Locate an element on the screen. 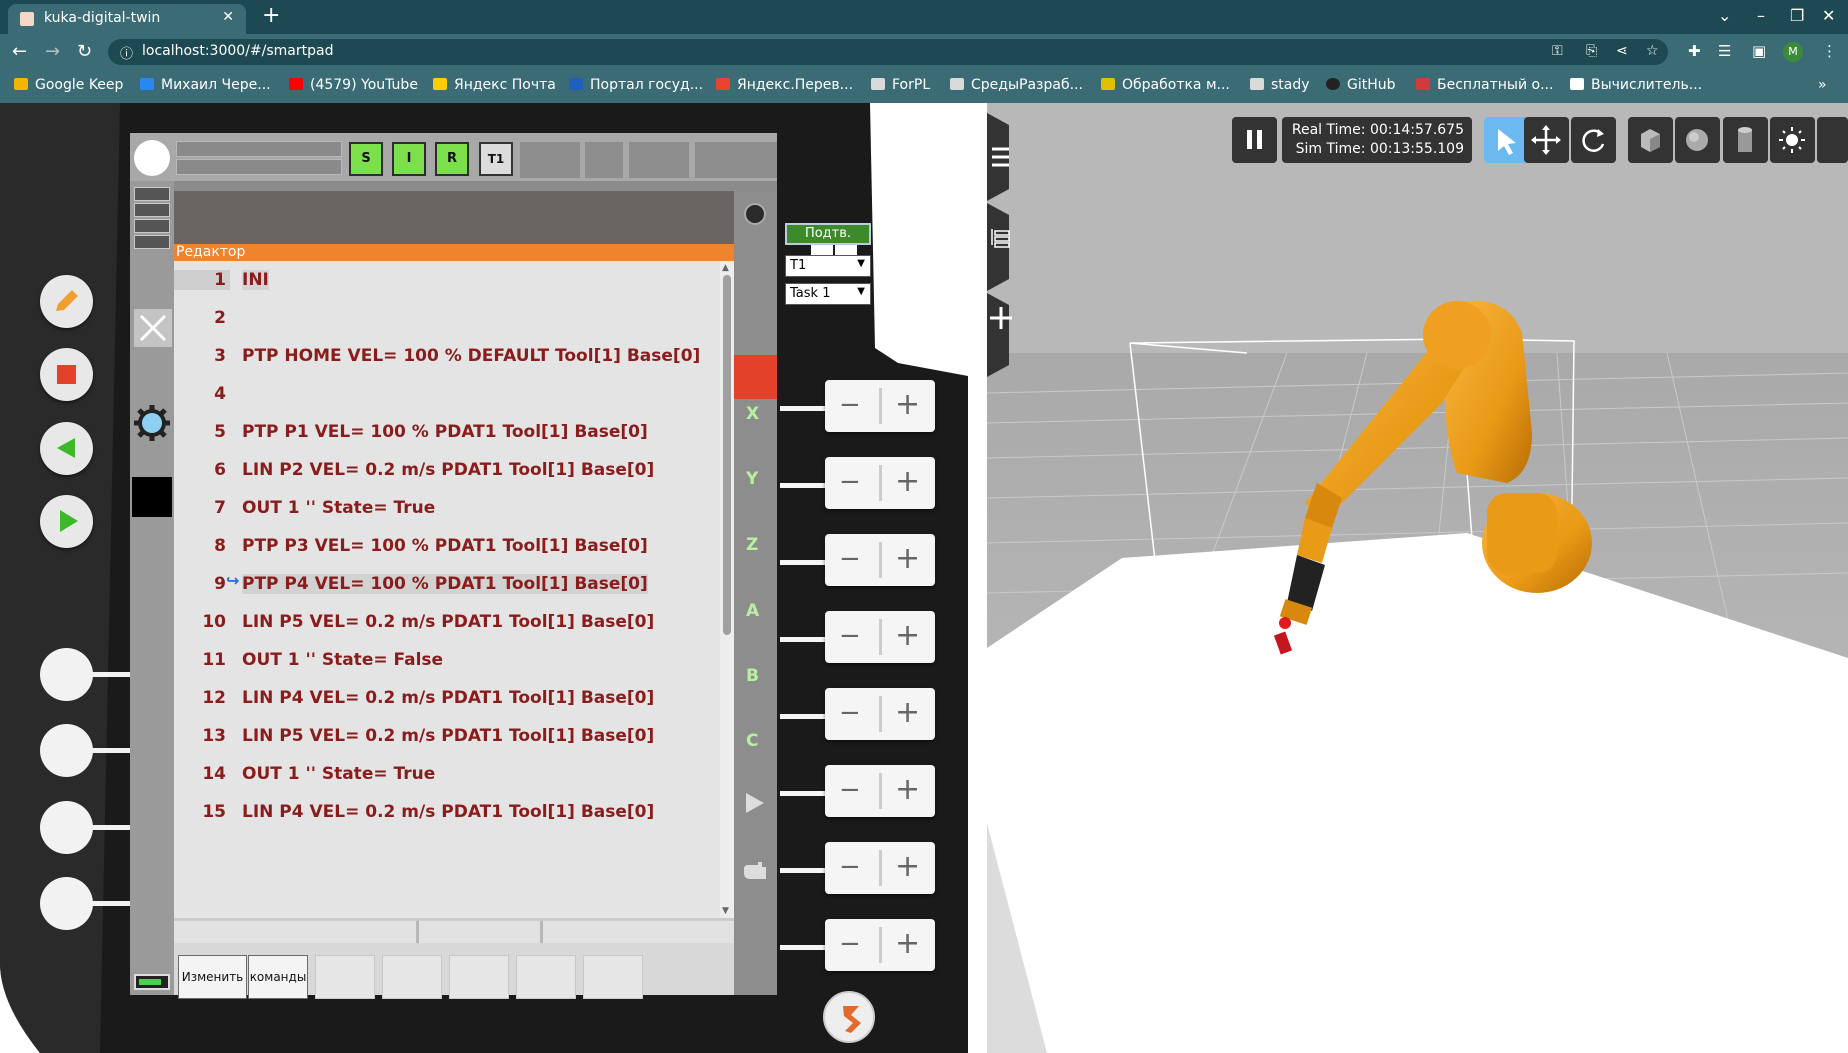 The width and height of the screenshot is (1848, 1053). jog-minus-z: − is located at coordinates (850, 559).